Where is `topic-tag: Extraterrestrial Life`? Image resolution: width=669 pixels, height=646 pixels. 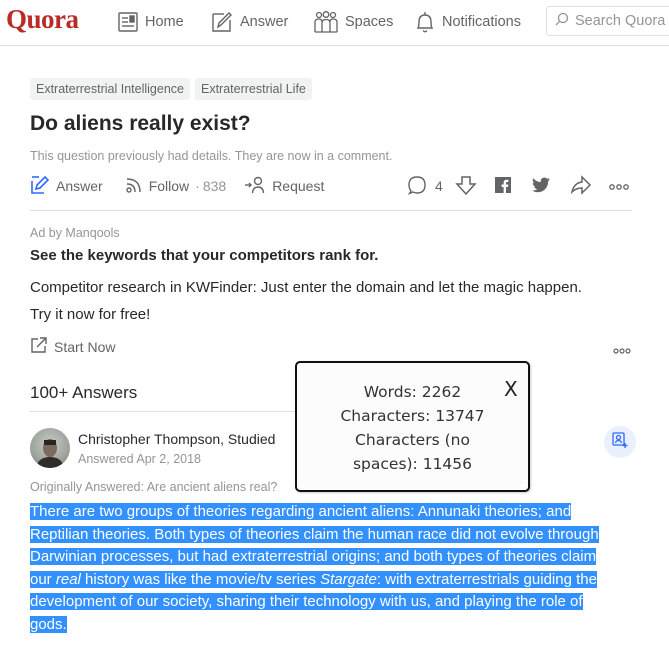
topic-tag: Extraterrestrial Life is located at coordinates (253, 89).